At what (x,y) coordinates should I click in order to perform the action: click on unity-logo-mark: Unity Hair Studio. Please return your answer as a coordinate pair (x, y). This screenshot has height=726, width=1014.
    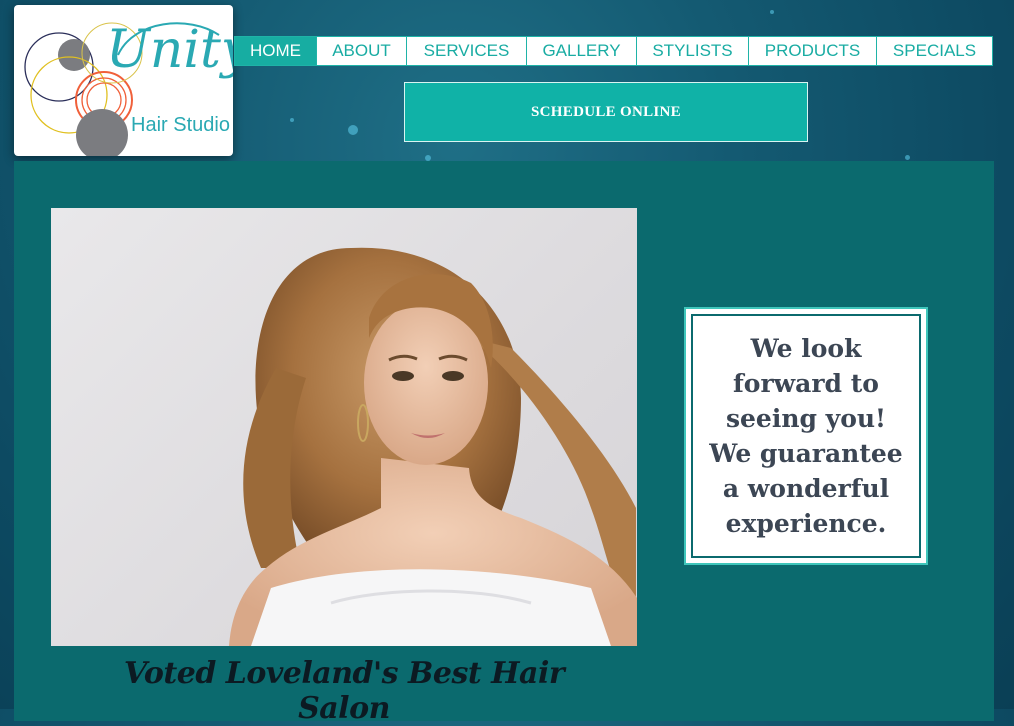
    Looking at the image, I should click on (128, 88).